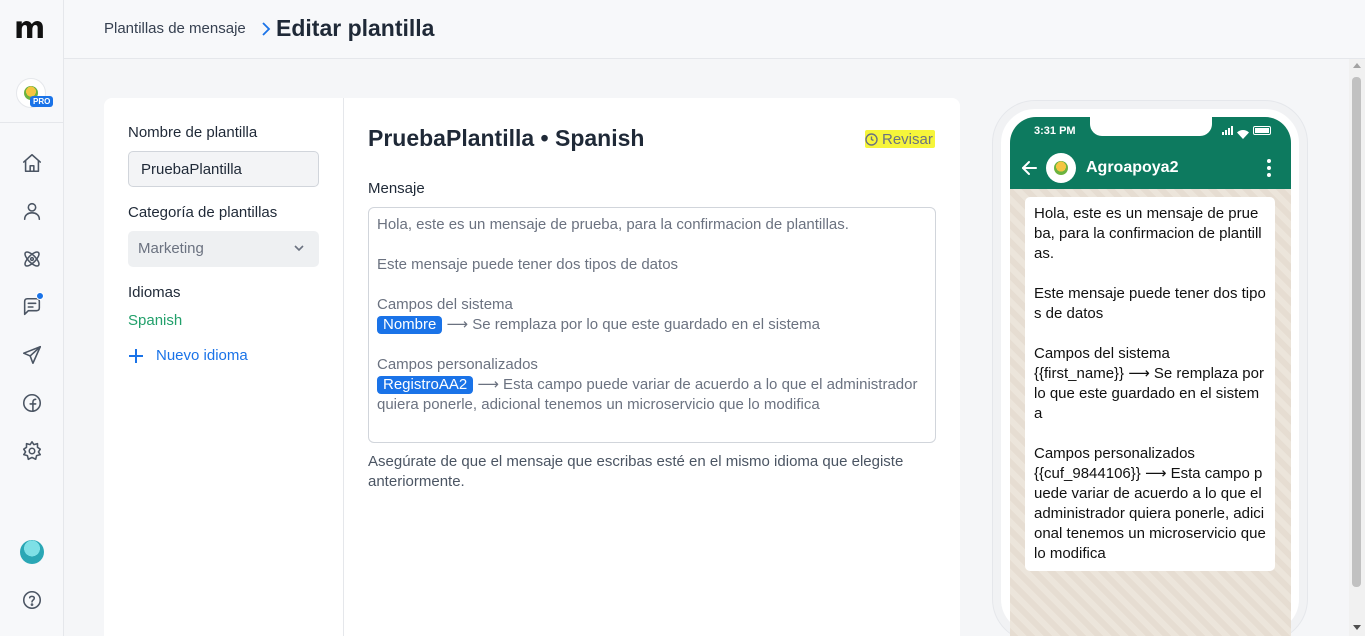 The image size is (1365, 636). Describe the element at coordinates (202, 355) in the screenshot. I see `add-language-label: Nuevo idioma` at that location.